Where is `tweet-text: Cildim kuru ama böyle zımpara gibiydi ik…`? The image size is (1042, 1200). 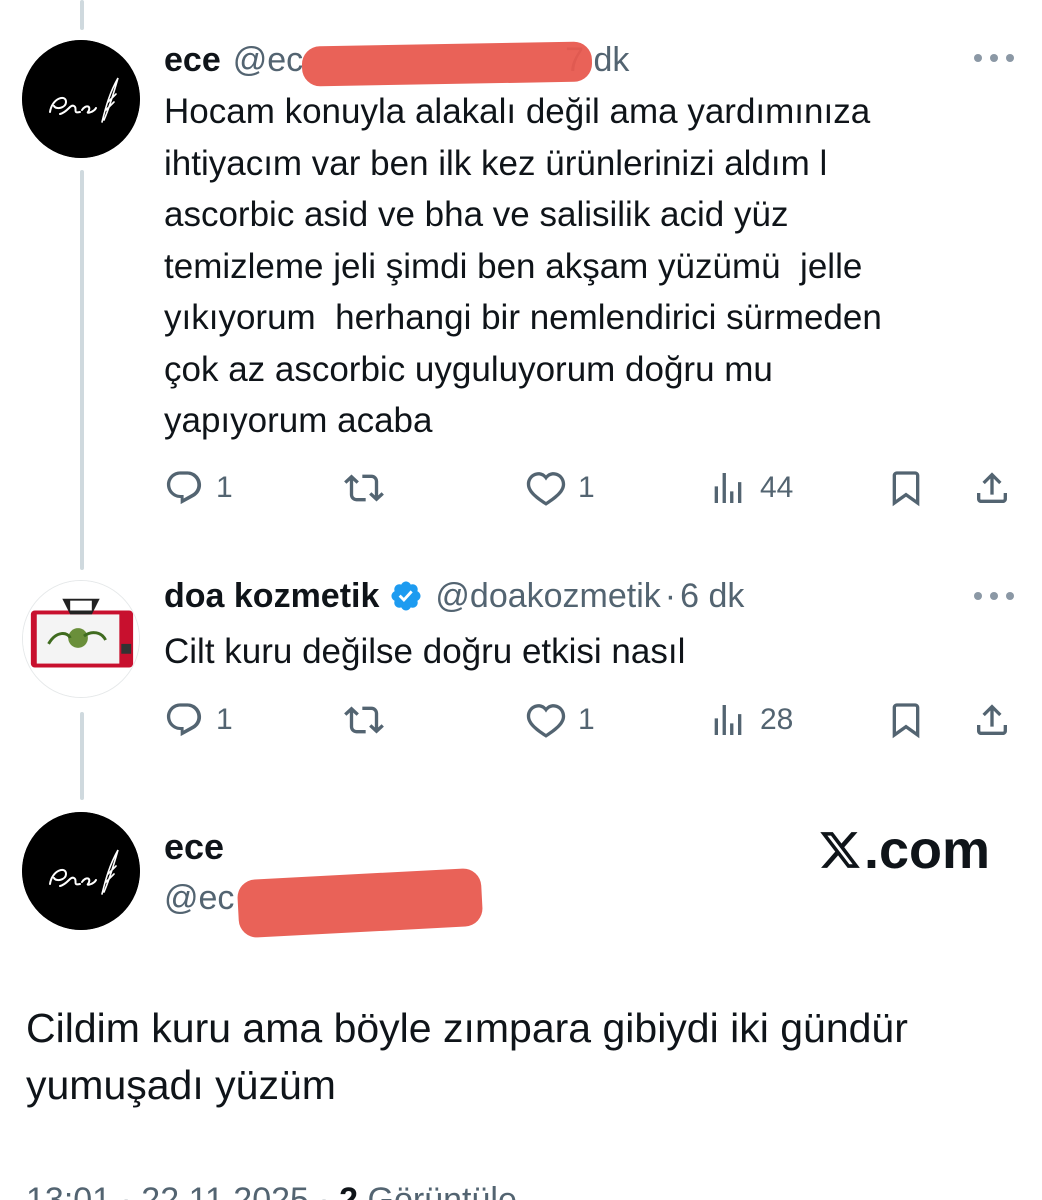 tweet-text: Cildim kuru ama böyle zımpara gibiydi ik… is located at coordinates (467, 1056).